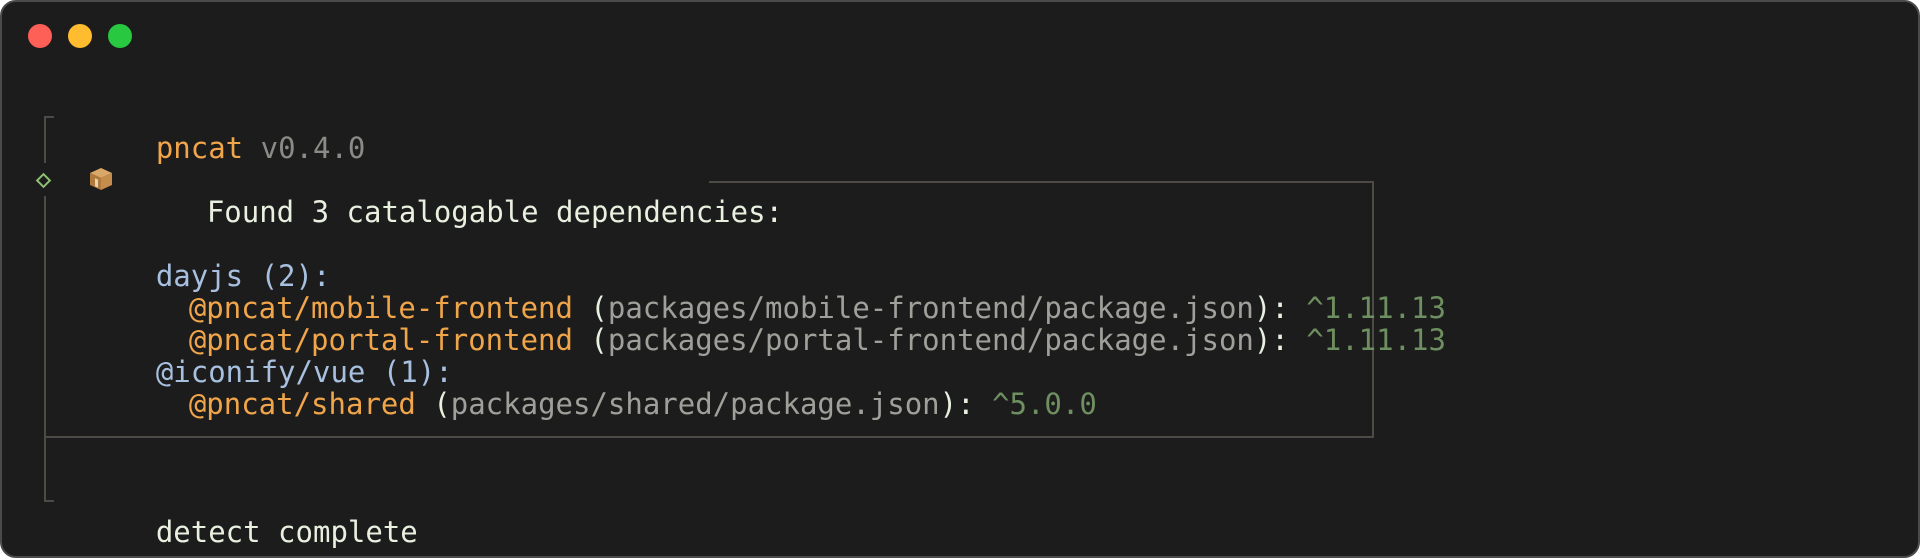  I want to click on close-button, so click(40, 36).